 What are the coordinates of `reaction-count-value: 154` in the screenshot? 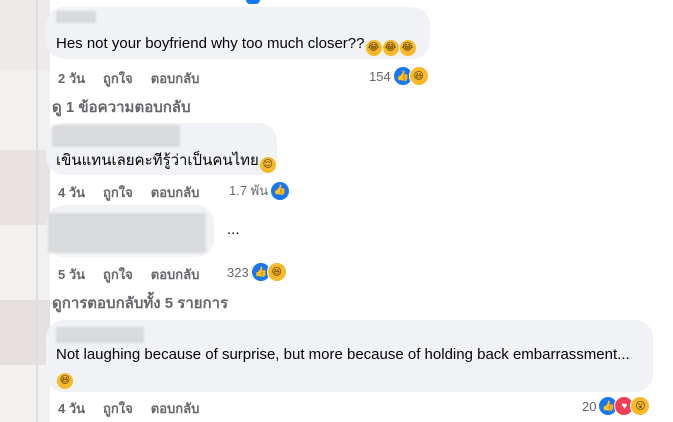 It's located at (380, 76).